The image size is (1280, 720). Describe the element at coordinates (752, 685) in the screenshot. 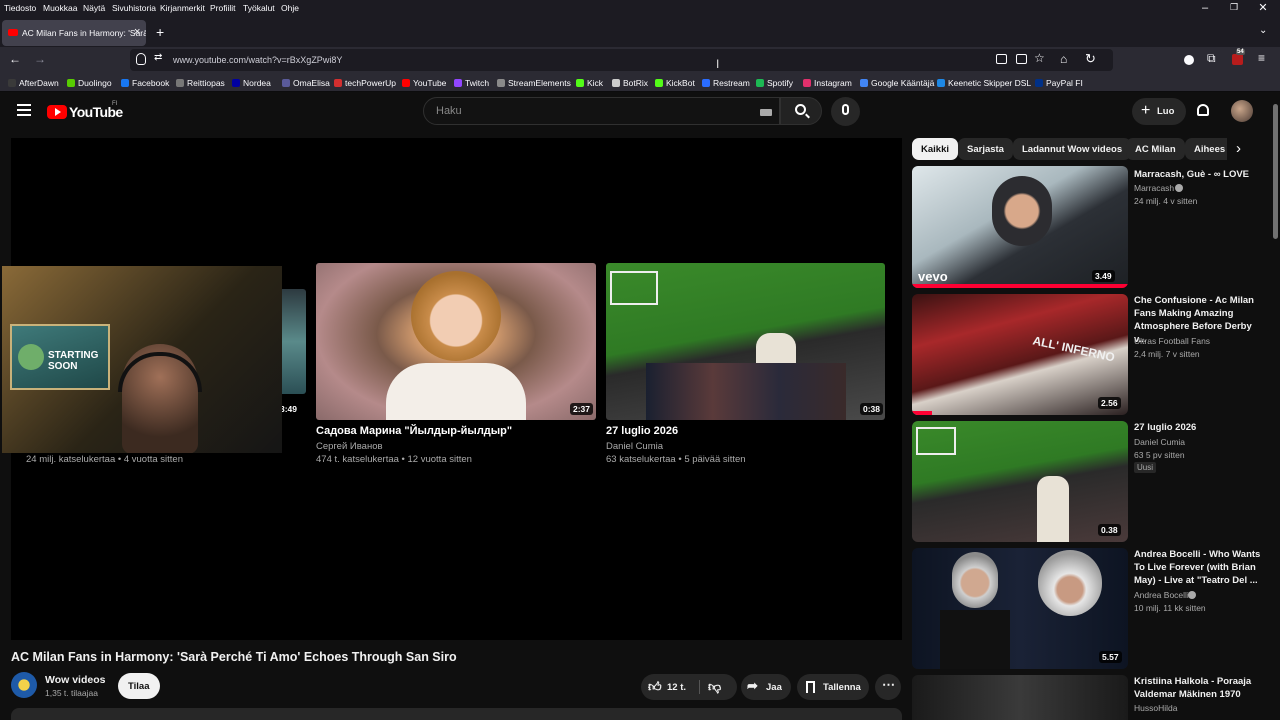

I see `share-arrow-icon: ➦` at that location.